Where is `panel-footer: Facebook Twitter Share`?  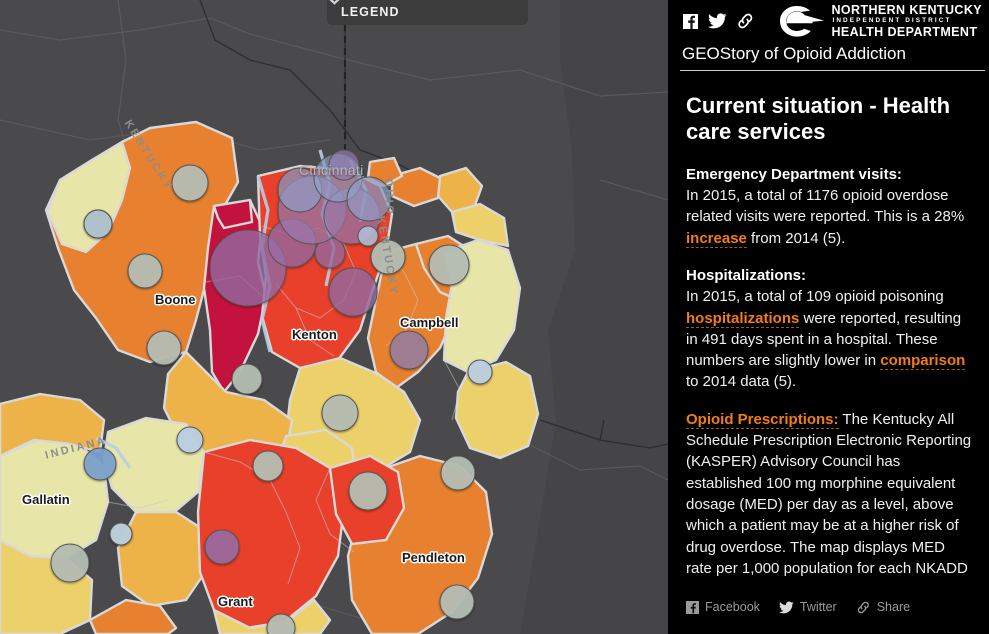
panel-footer: Facebook Twitter Share is located at coordinates (798, 607).